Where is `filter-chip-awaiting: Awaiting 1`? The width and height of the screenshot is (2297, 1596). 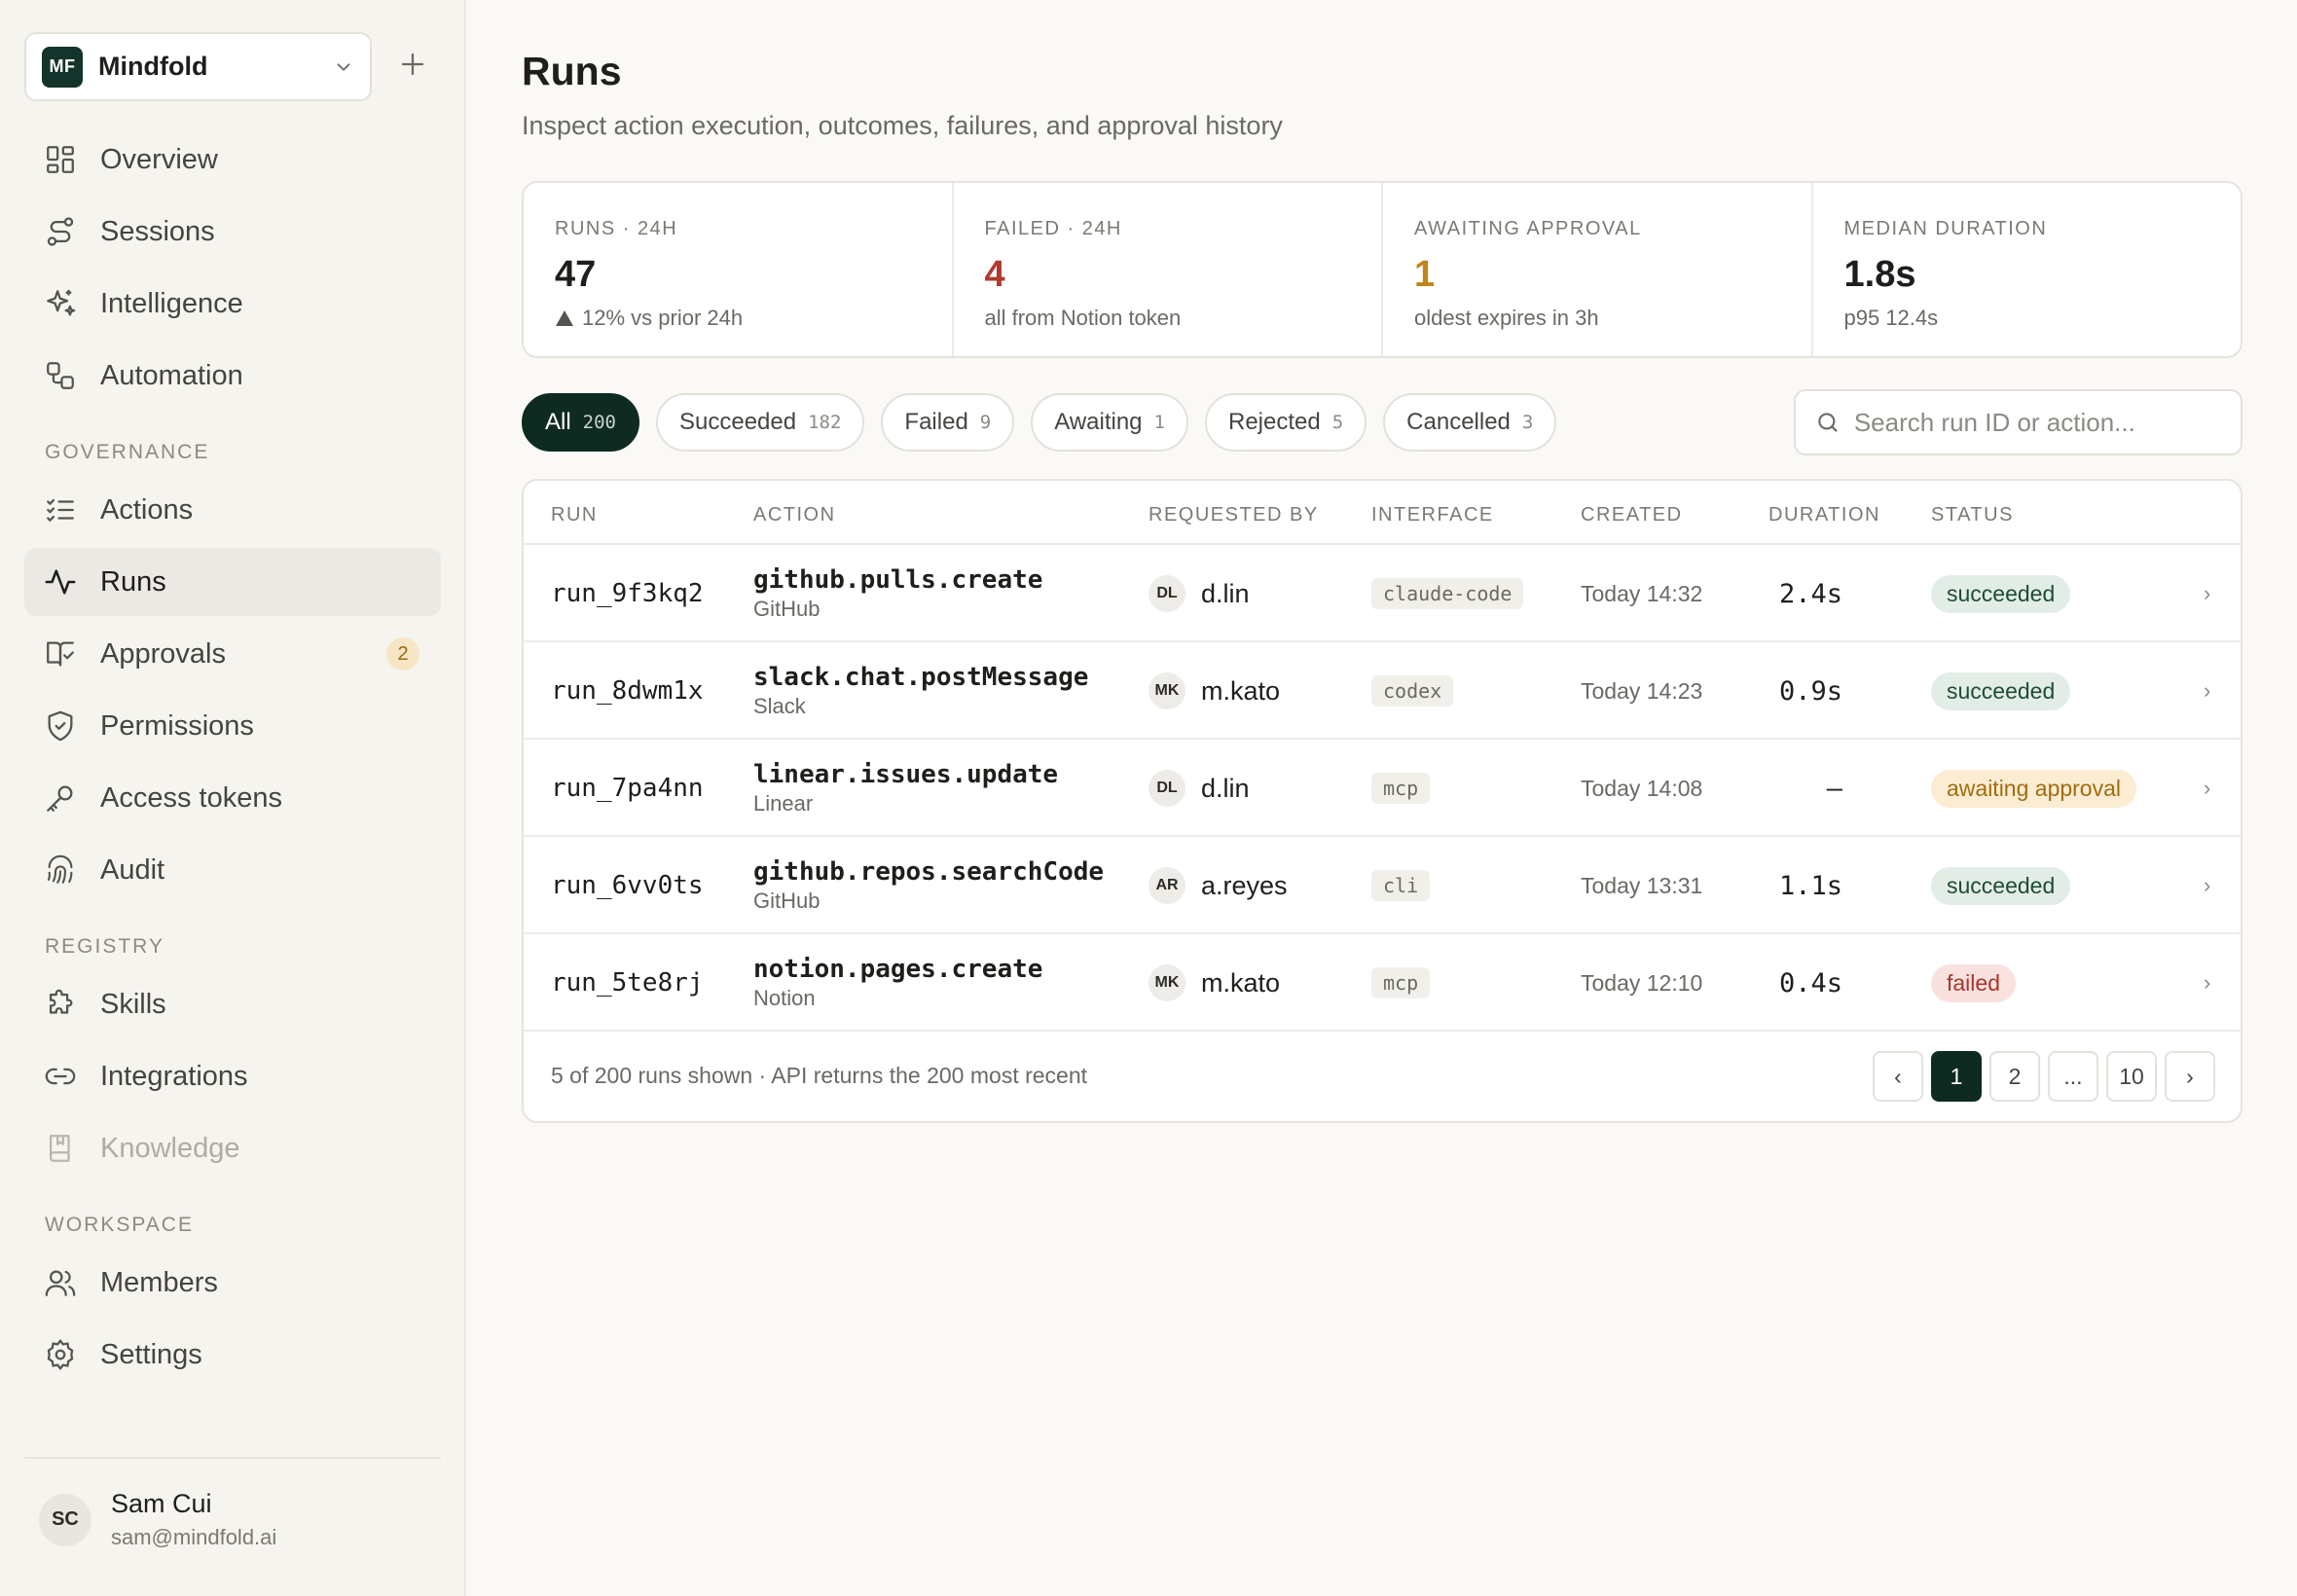 filter-chip-awaiting: Awaiting 1 is located at coordinates (1109, 422).